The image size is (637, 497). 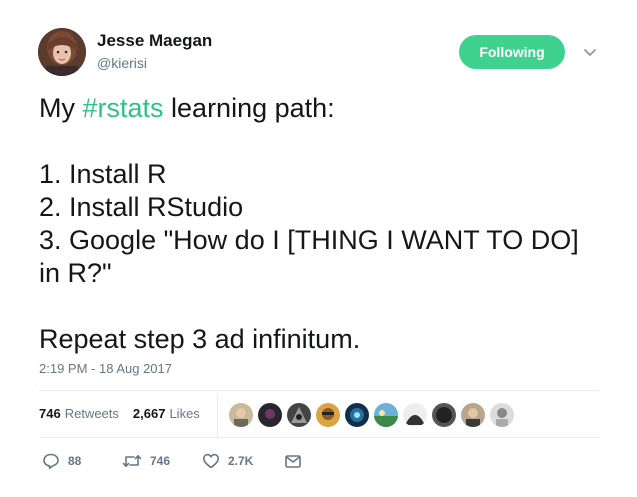 I want to click on retweet-count: 746, so click(x=160, y=461).